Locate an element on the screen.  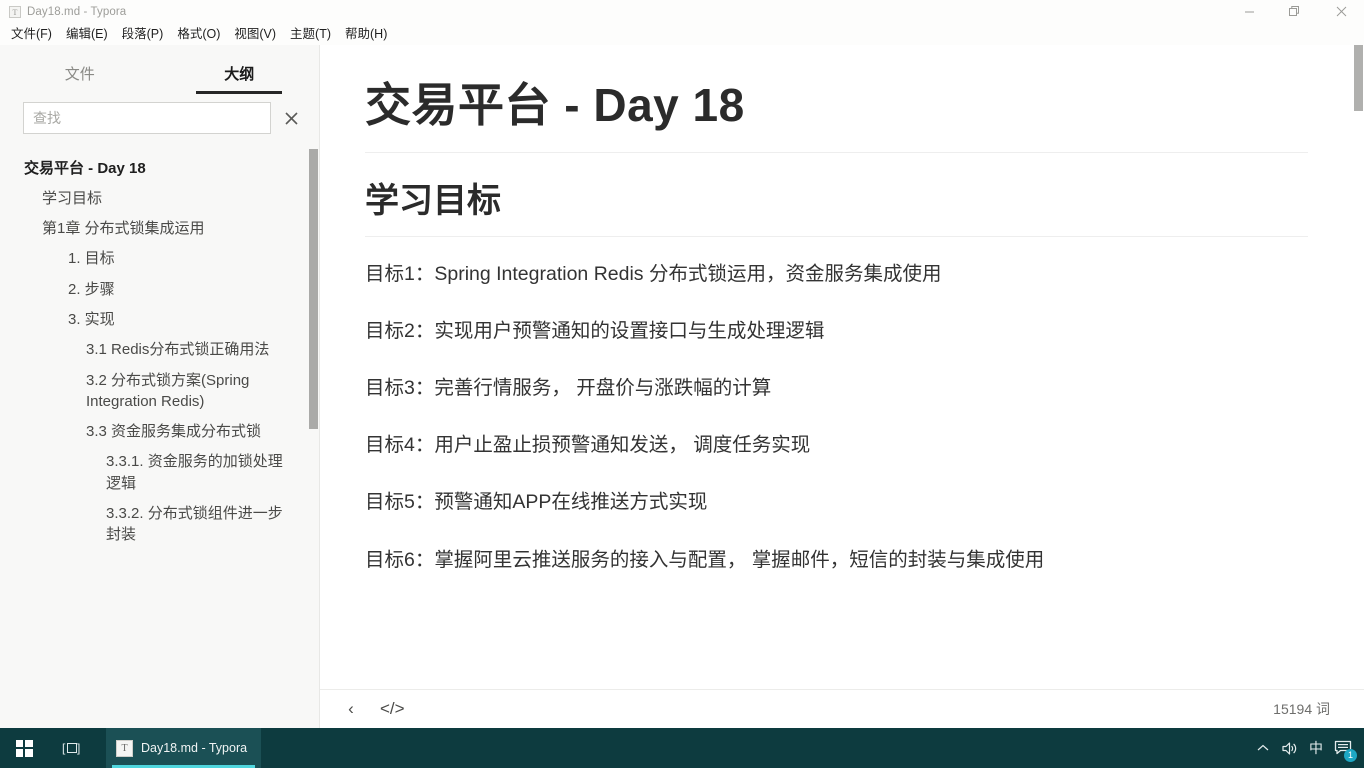
sidebar-tabs: 文件 大纲 is located at coordinates (159, 69).